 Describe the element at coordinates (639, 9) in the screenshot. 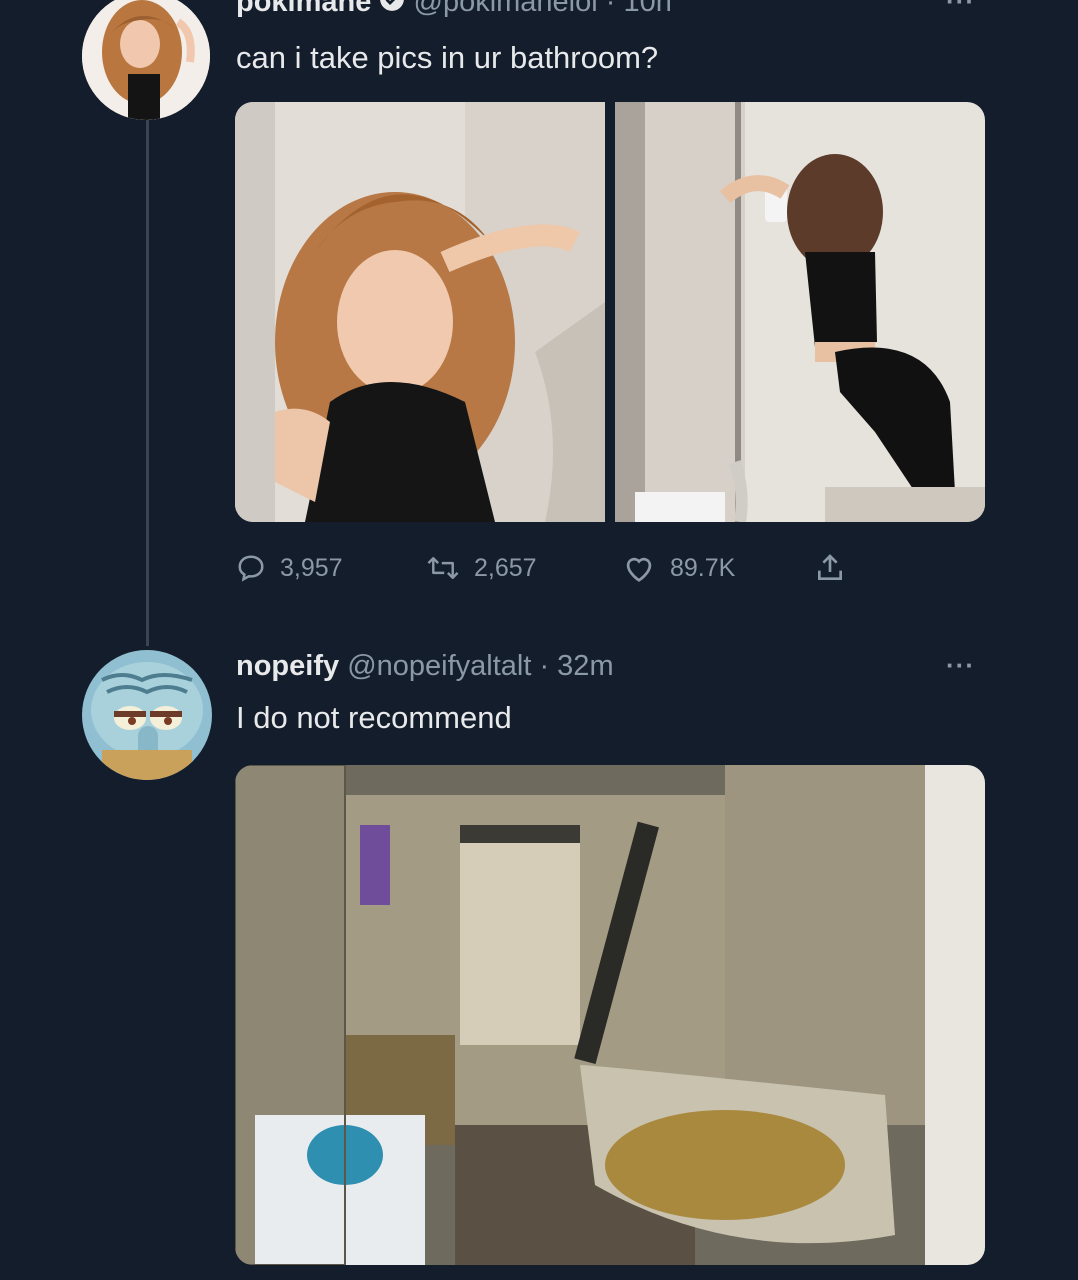

I see `tweet1-timestamp: · 10h` at that location.